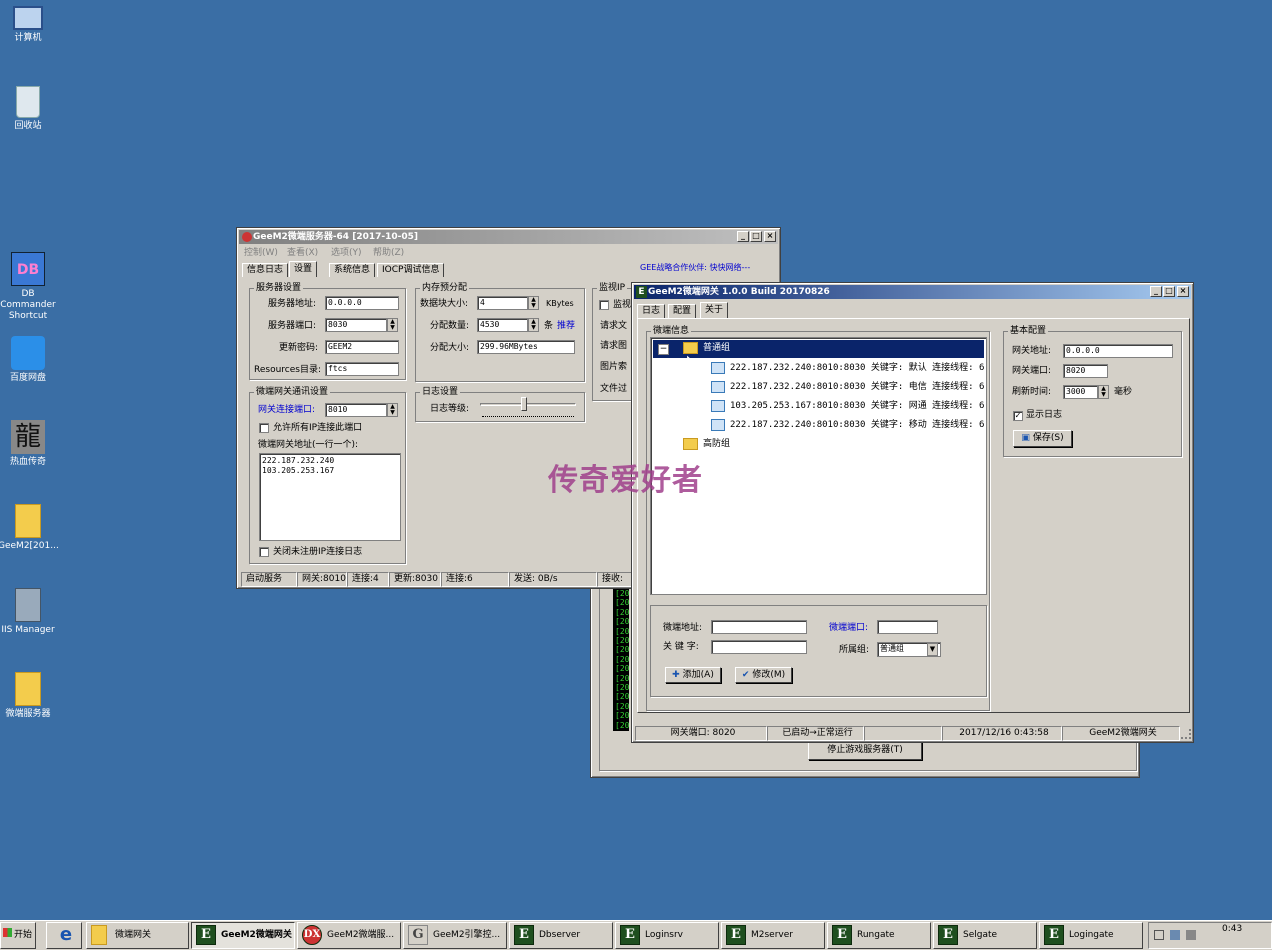 The image size is (1272, 950). What do you see at coordinates (261, 253) in the screenshot?
I see `menu-control: 控制(W)` at bounding box center [261, 253].